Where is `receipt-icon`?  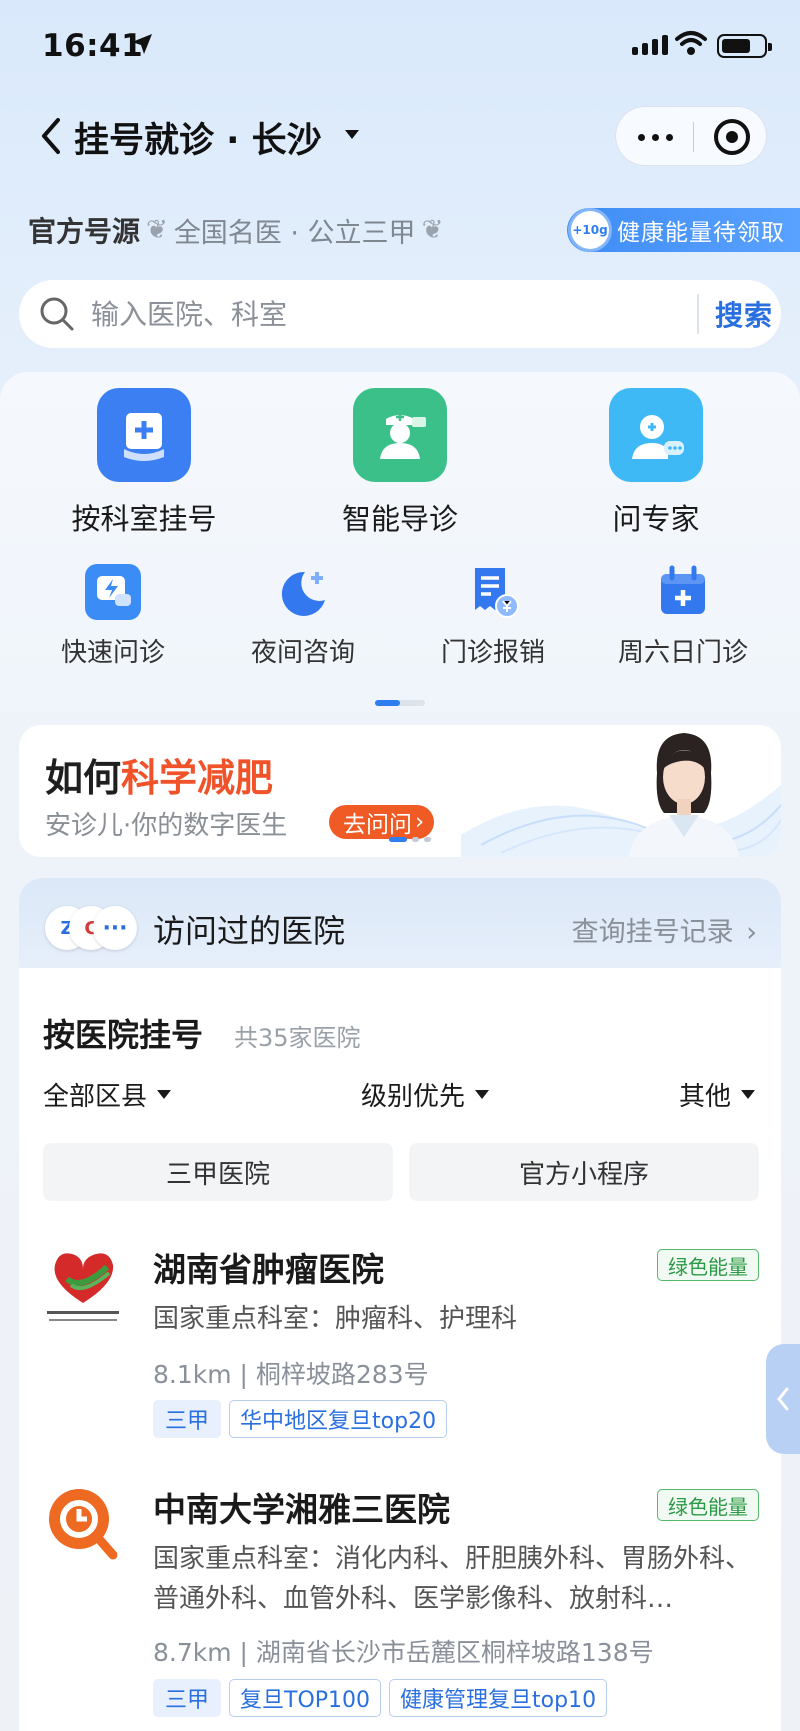 receipt-icon is located at coordinates (493, 592).